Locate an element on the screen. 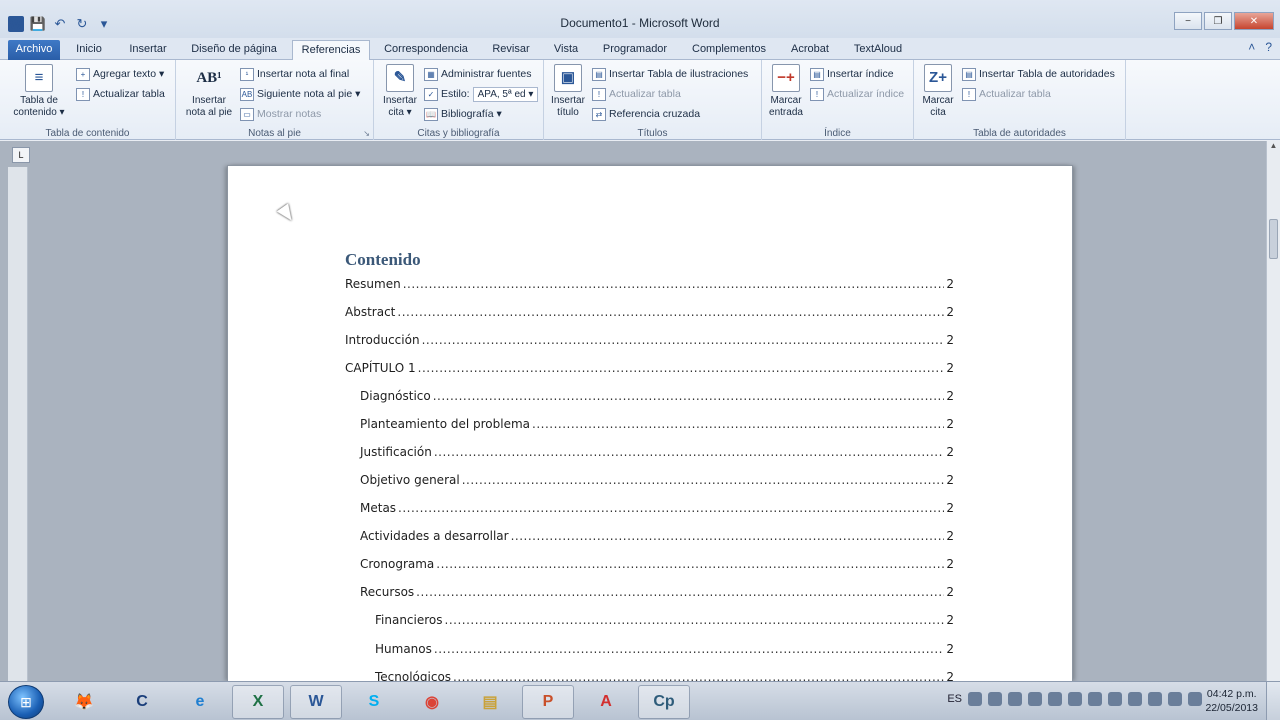  flag-icon is located at coordinates (1135, 699).